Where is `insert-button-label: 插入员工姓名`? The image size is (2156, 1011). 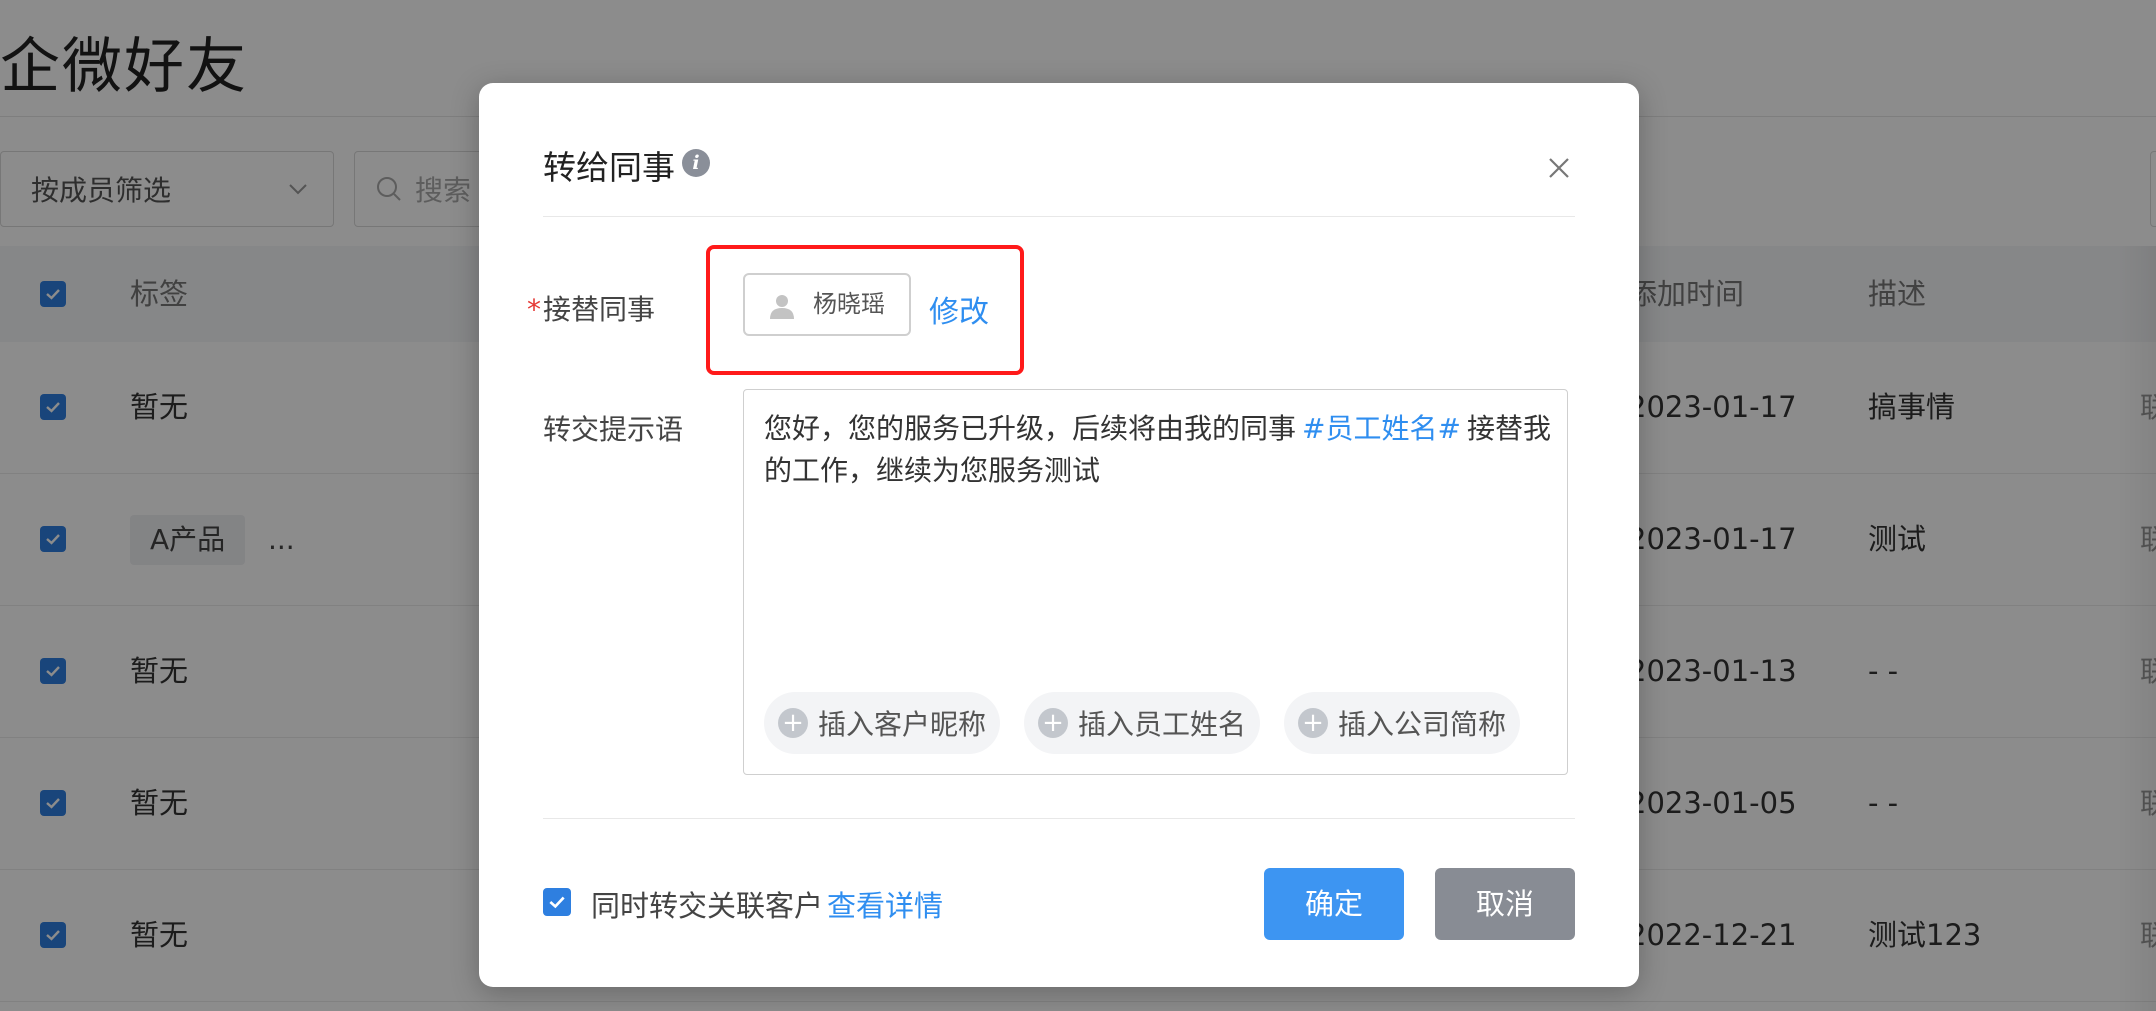
insert-button-label: 插入员工姓名 is located at coordinates (1162, 724).